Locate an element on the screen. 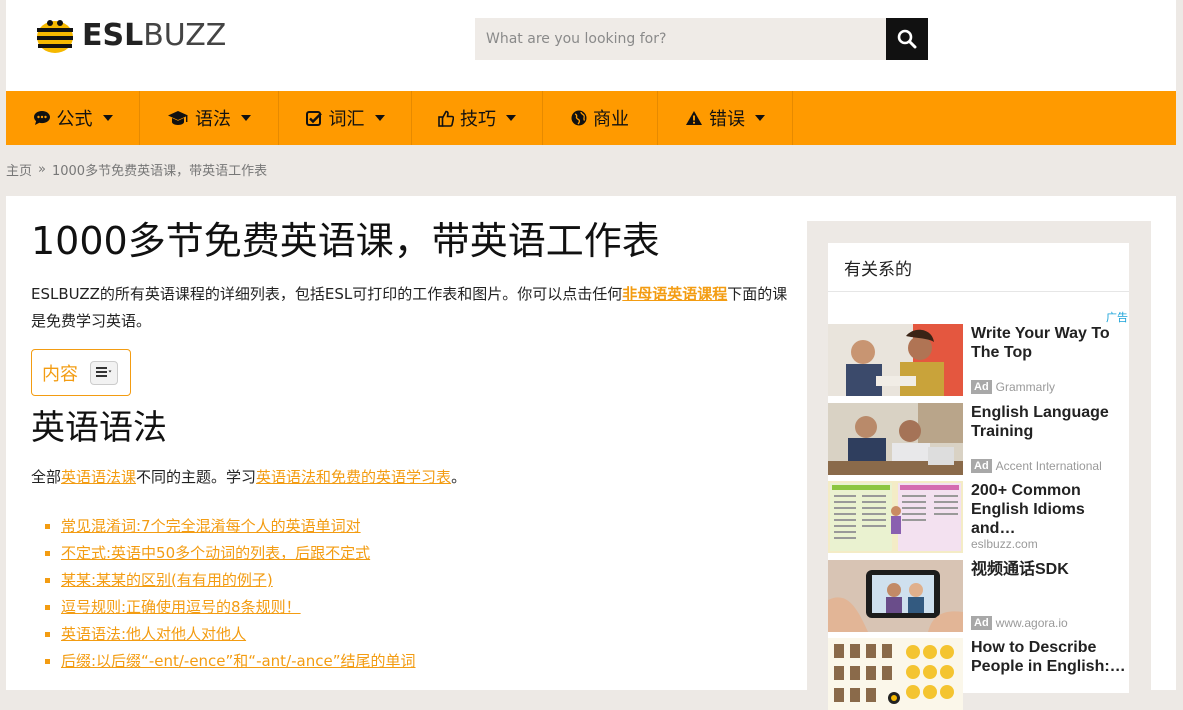 The image size is (1183, 710). desc-text-end: 。 is located at coordinates (459, 477).